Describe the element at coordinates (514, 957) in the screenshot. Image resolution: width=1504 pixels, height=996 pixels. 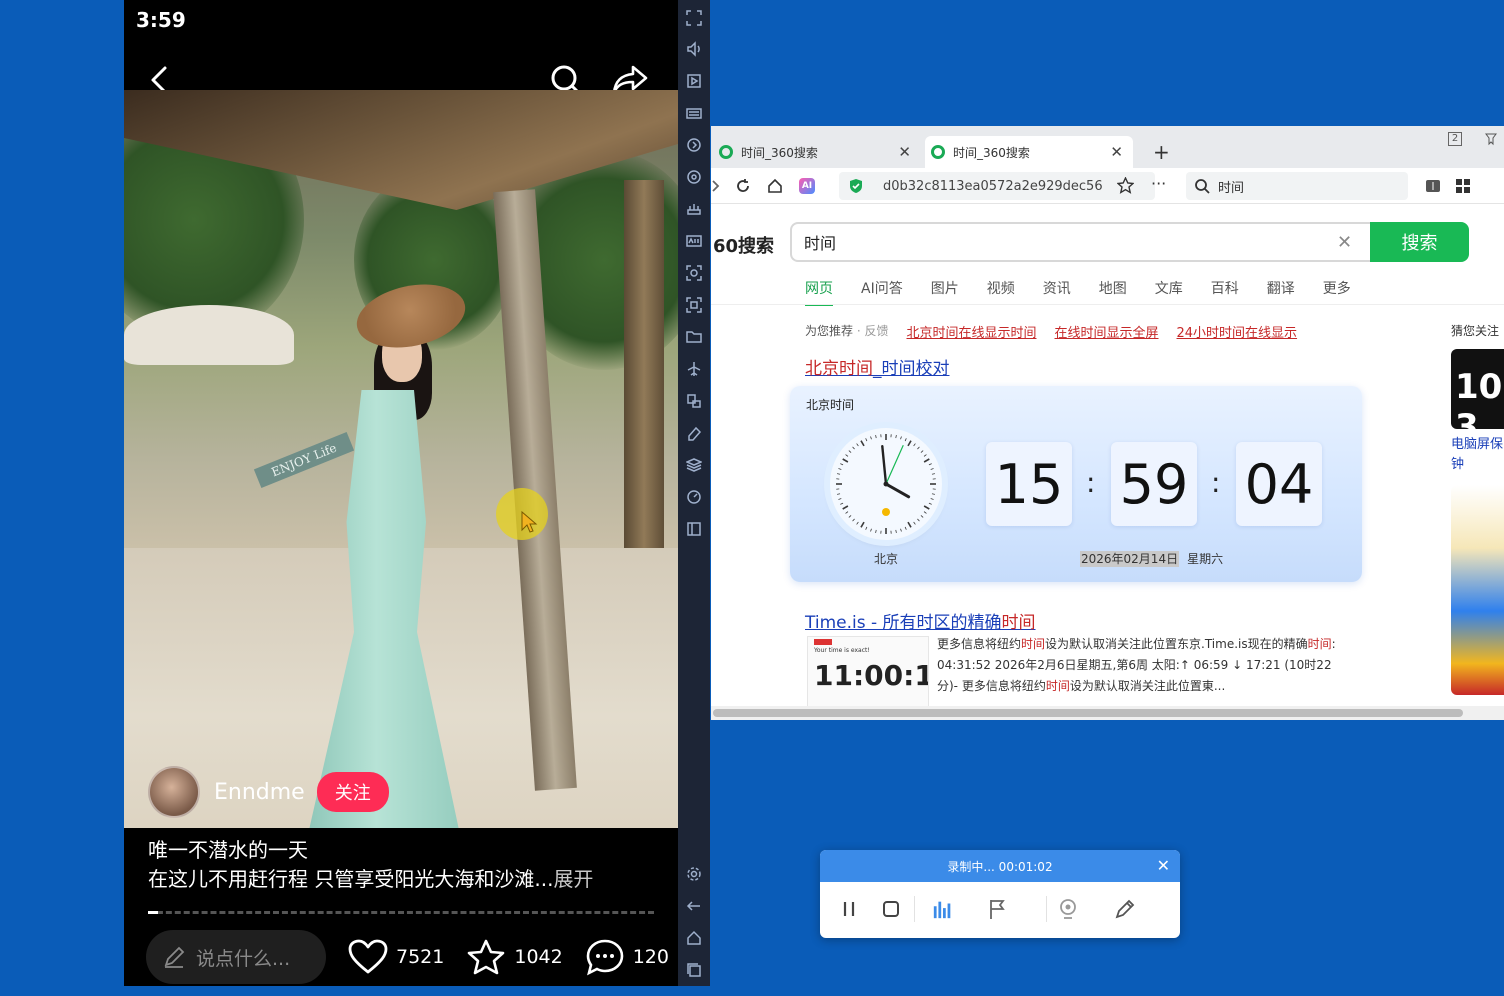
I see `favorite-button: 1042` at that location.